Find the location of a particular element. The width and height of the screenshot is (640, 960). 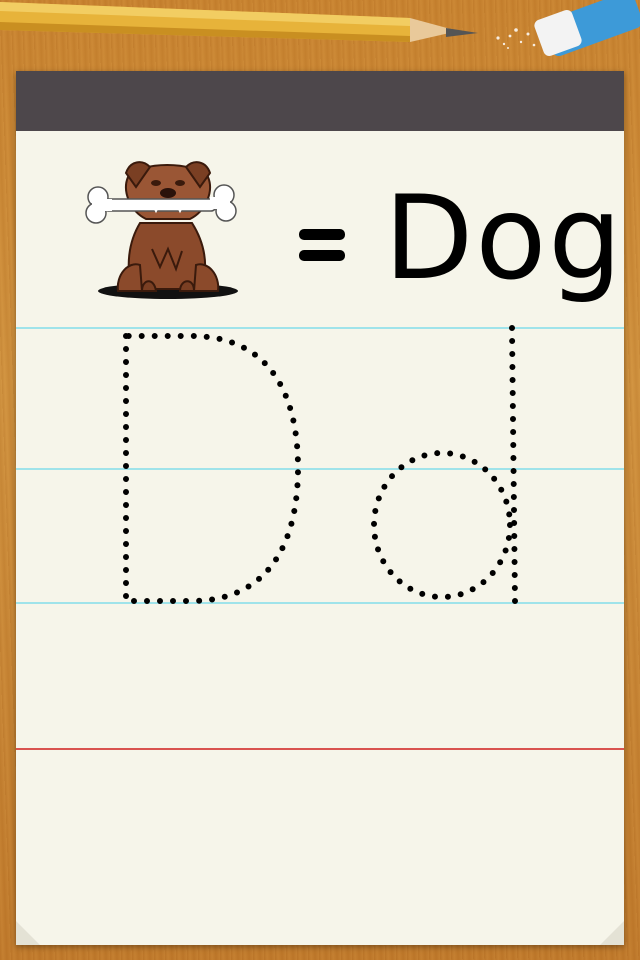

margin-line is located at coordinates (320, 749).